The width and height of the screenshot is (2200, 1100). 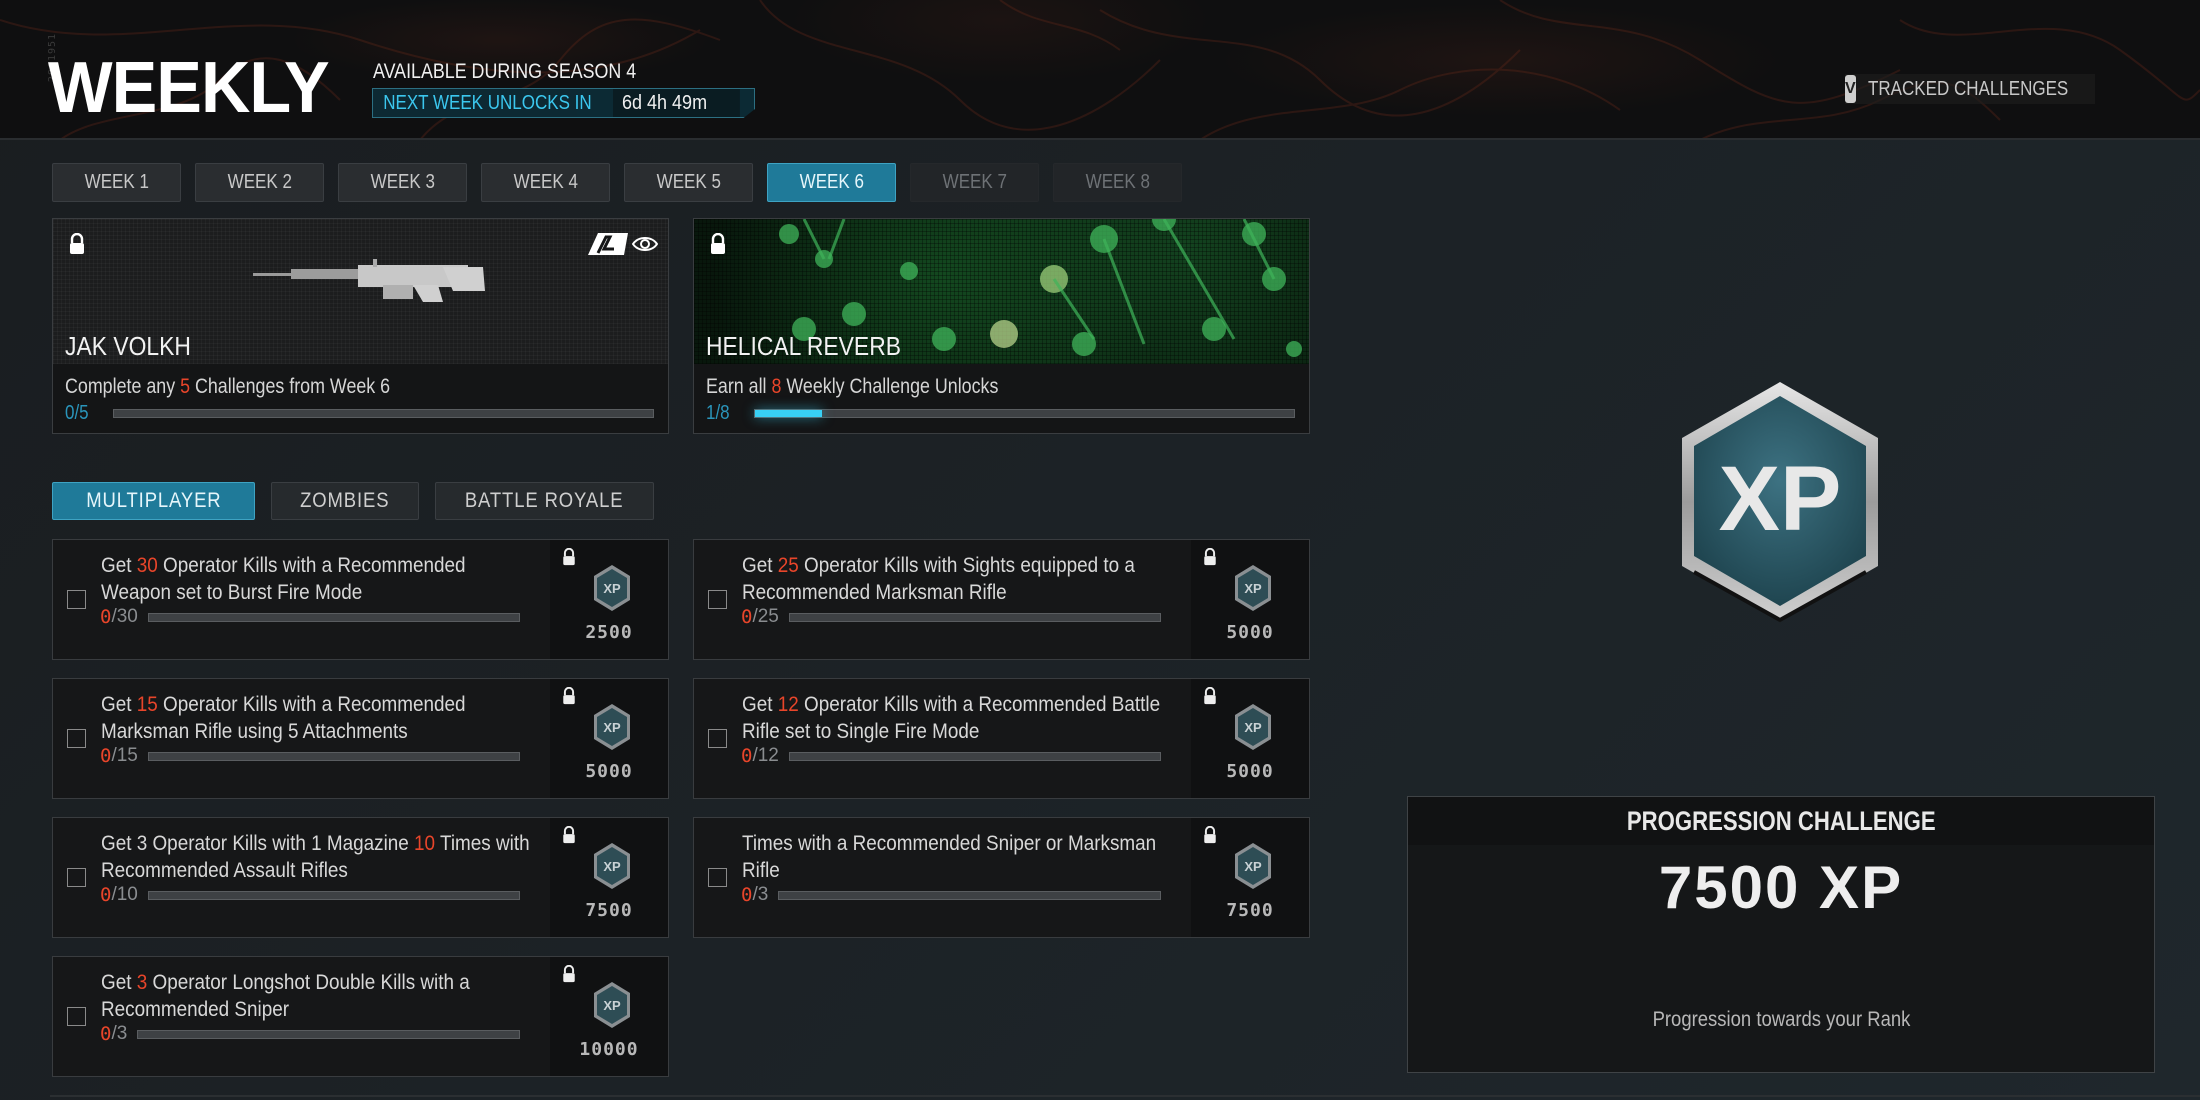 I want to click on progress-count: 0/5, so click(x=77, y=412).